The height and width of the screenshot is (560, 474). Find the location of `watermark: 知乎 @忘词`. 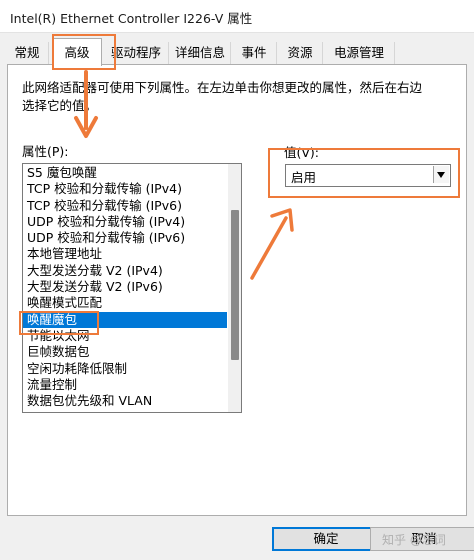

watermark: 知乎 @忘词 is located at coordinates (414, 540).